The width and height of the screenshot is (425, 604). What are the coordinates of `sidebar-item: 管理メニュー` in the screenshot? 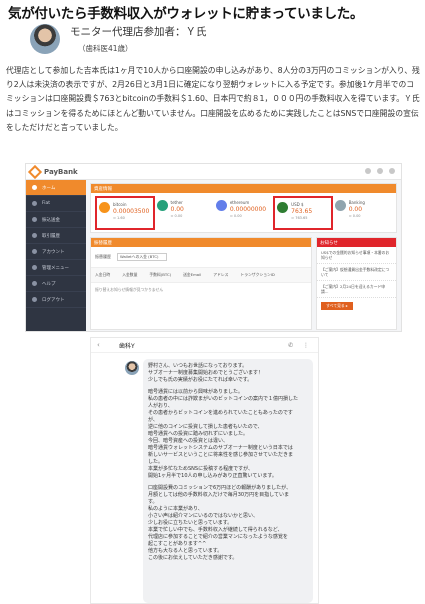 It's located at (56, 268).